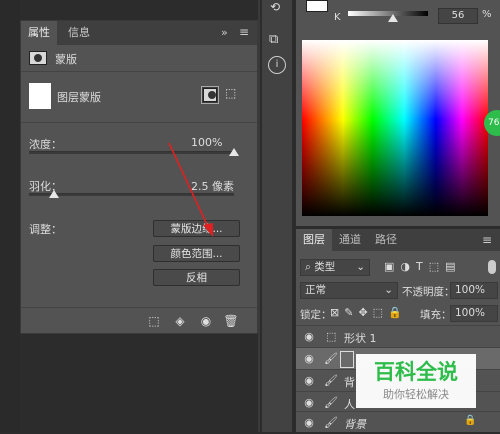 The height and width of the screenshot is (434, 500). Describe the element at coordinates (453, 266) in the screenshot. I see `smart-object-filter-icon: ▤` at that location.